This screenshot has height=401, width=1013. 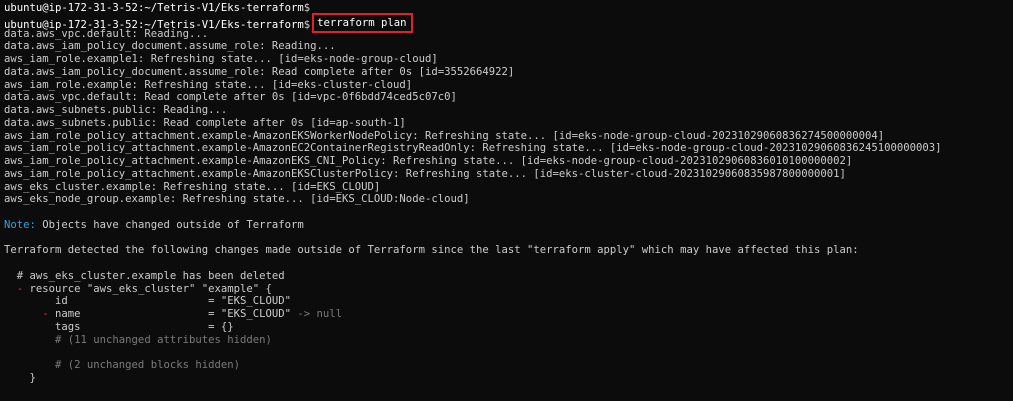 What do you see at coordinates (119, 326) in the screenshot?
I see `diff-tags-line: tags = {}` at bounding box center [119, 326].